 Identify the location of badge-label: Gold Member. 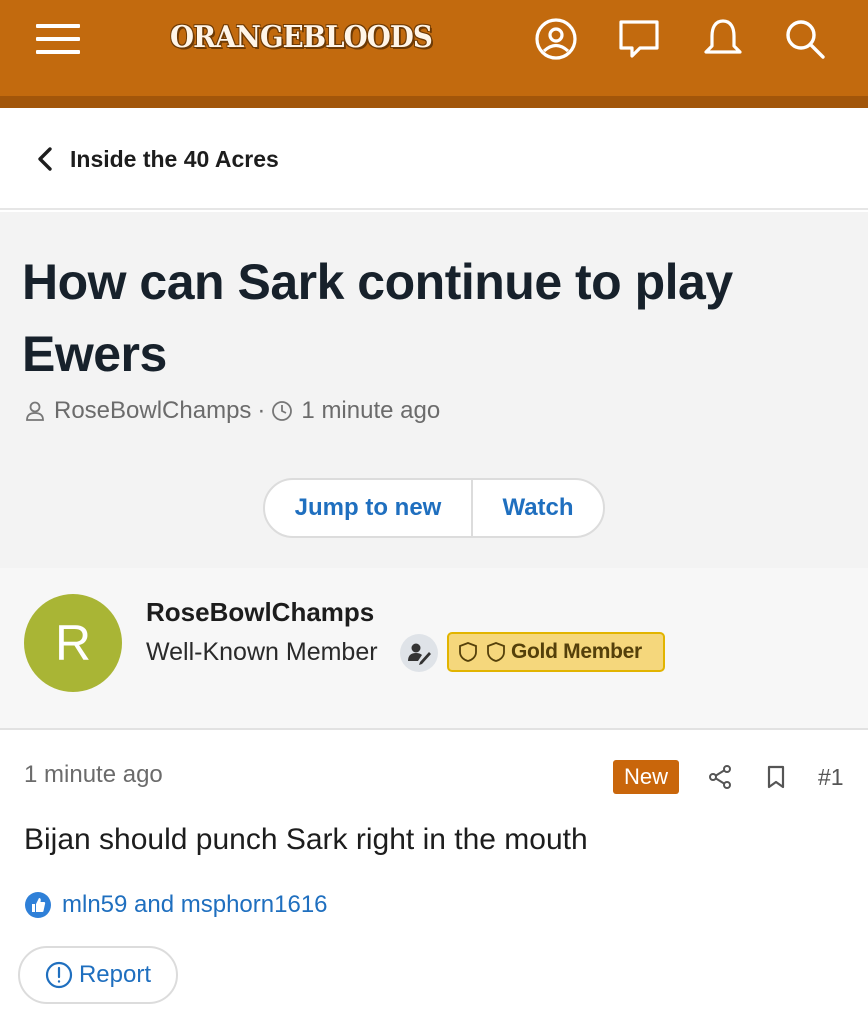
(576, 651).